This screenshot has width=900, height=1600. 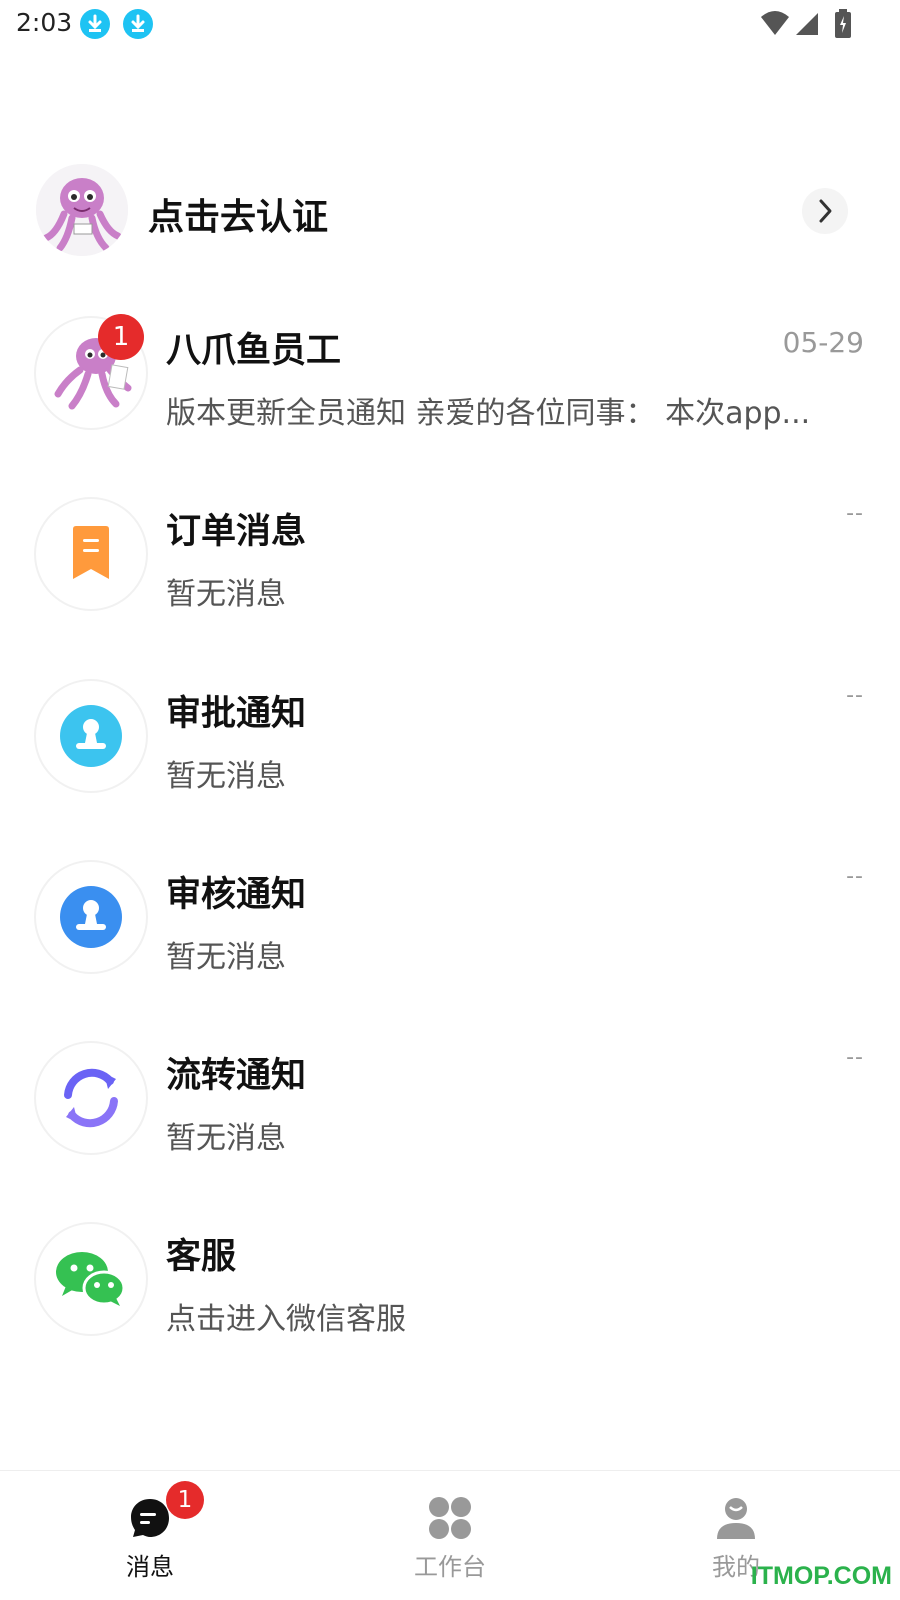 What do you see at coordinates (736, 1518) in the screenshot?
I see `profile-icon` at bounding box center [736, 1518].